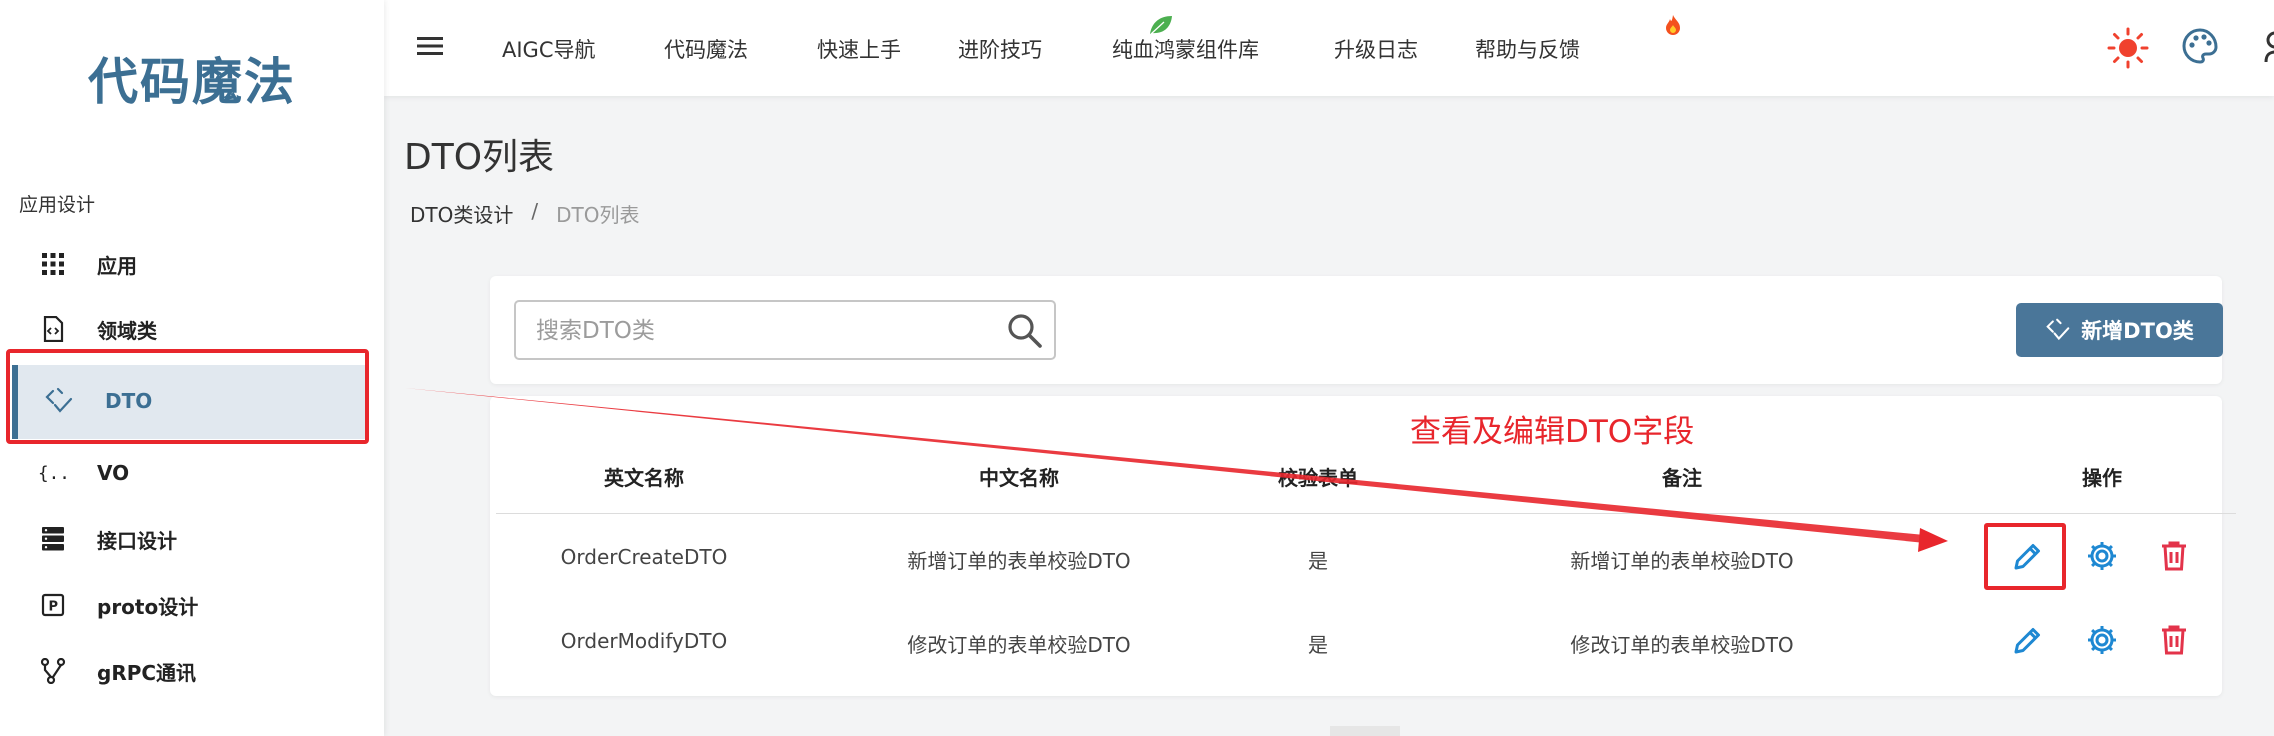  I want to click on cell-chinese-name: 新增订单的表单校验DTO, so click(1019, 561).